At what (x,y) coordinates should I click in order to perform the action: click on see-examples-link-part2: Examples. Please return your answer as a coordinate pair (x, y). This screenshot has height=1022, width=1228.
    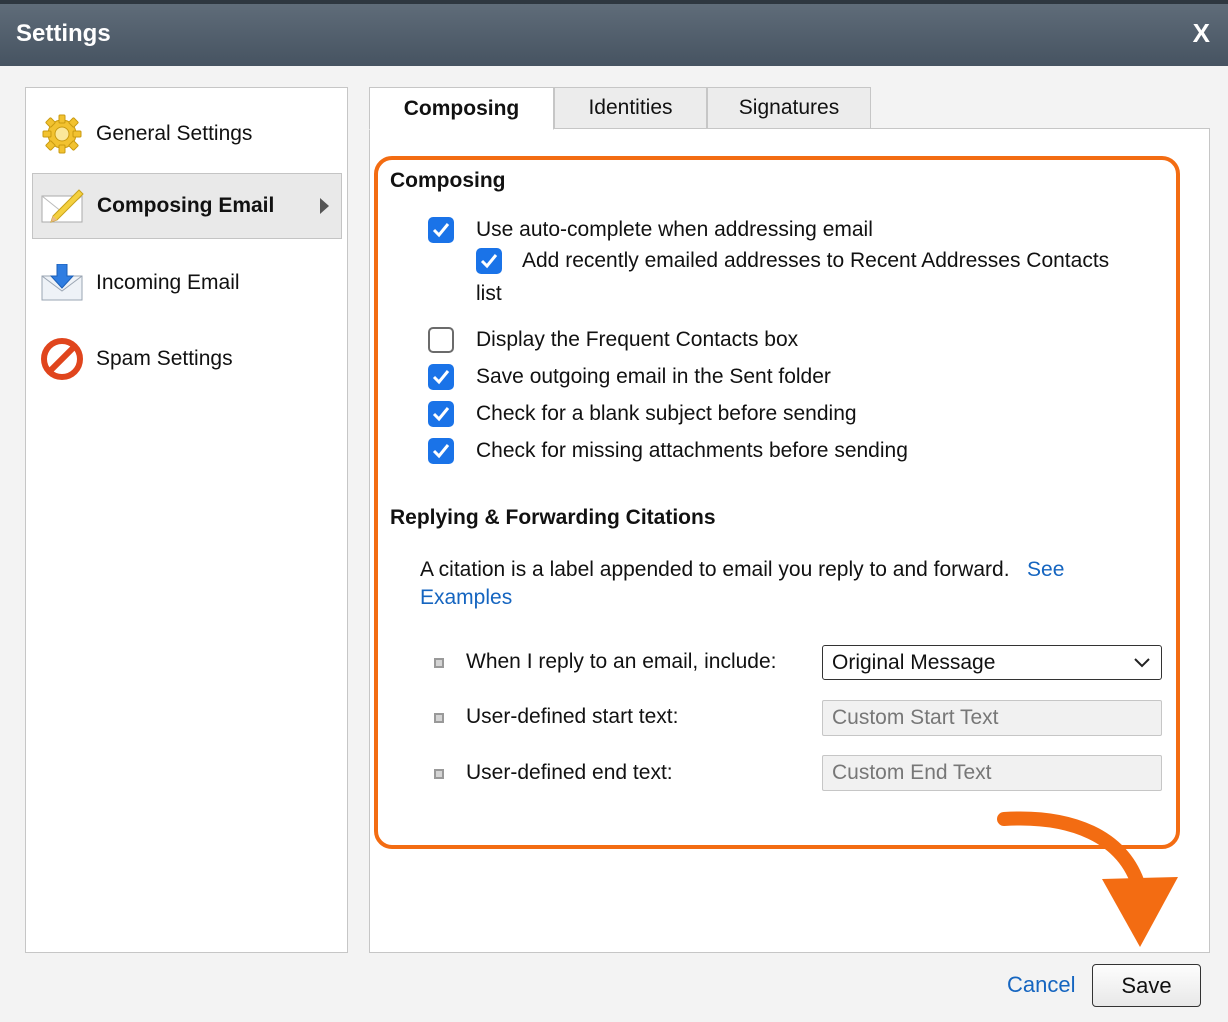
    Looking at the image, I should click on (466, 598).